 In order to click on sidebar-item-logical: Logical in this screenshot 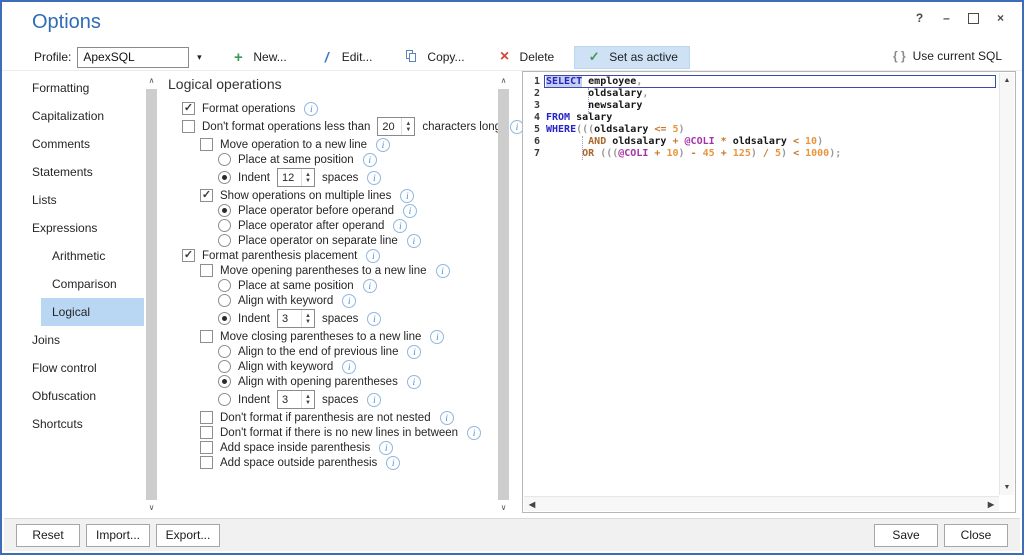, I will do `click(92, 312)`.